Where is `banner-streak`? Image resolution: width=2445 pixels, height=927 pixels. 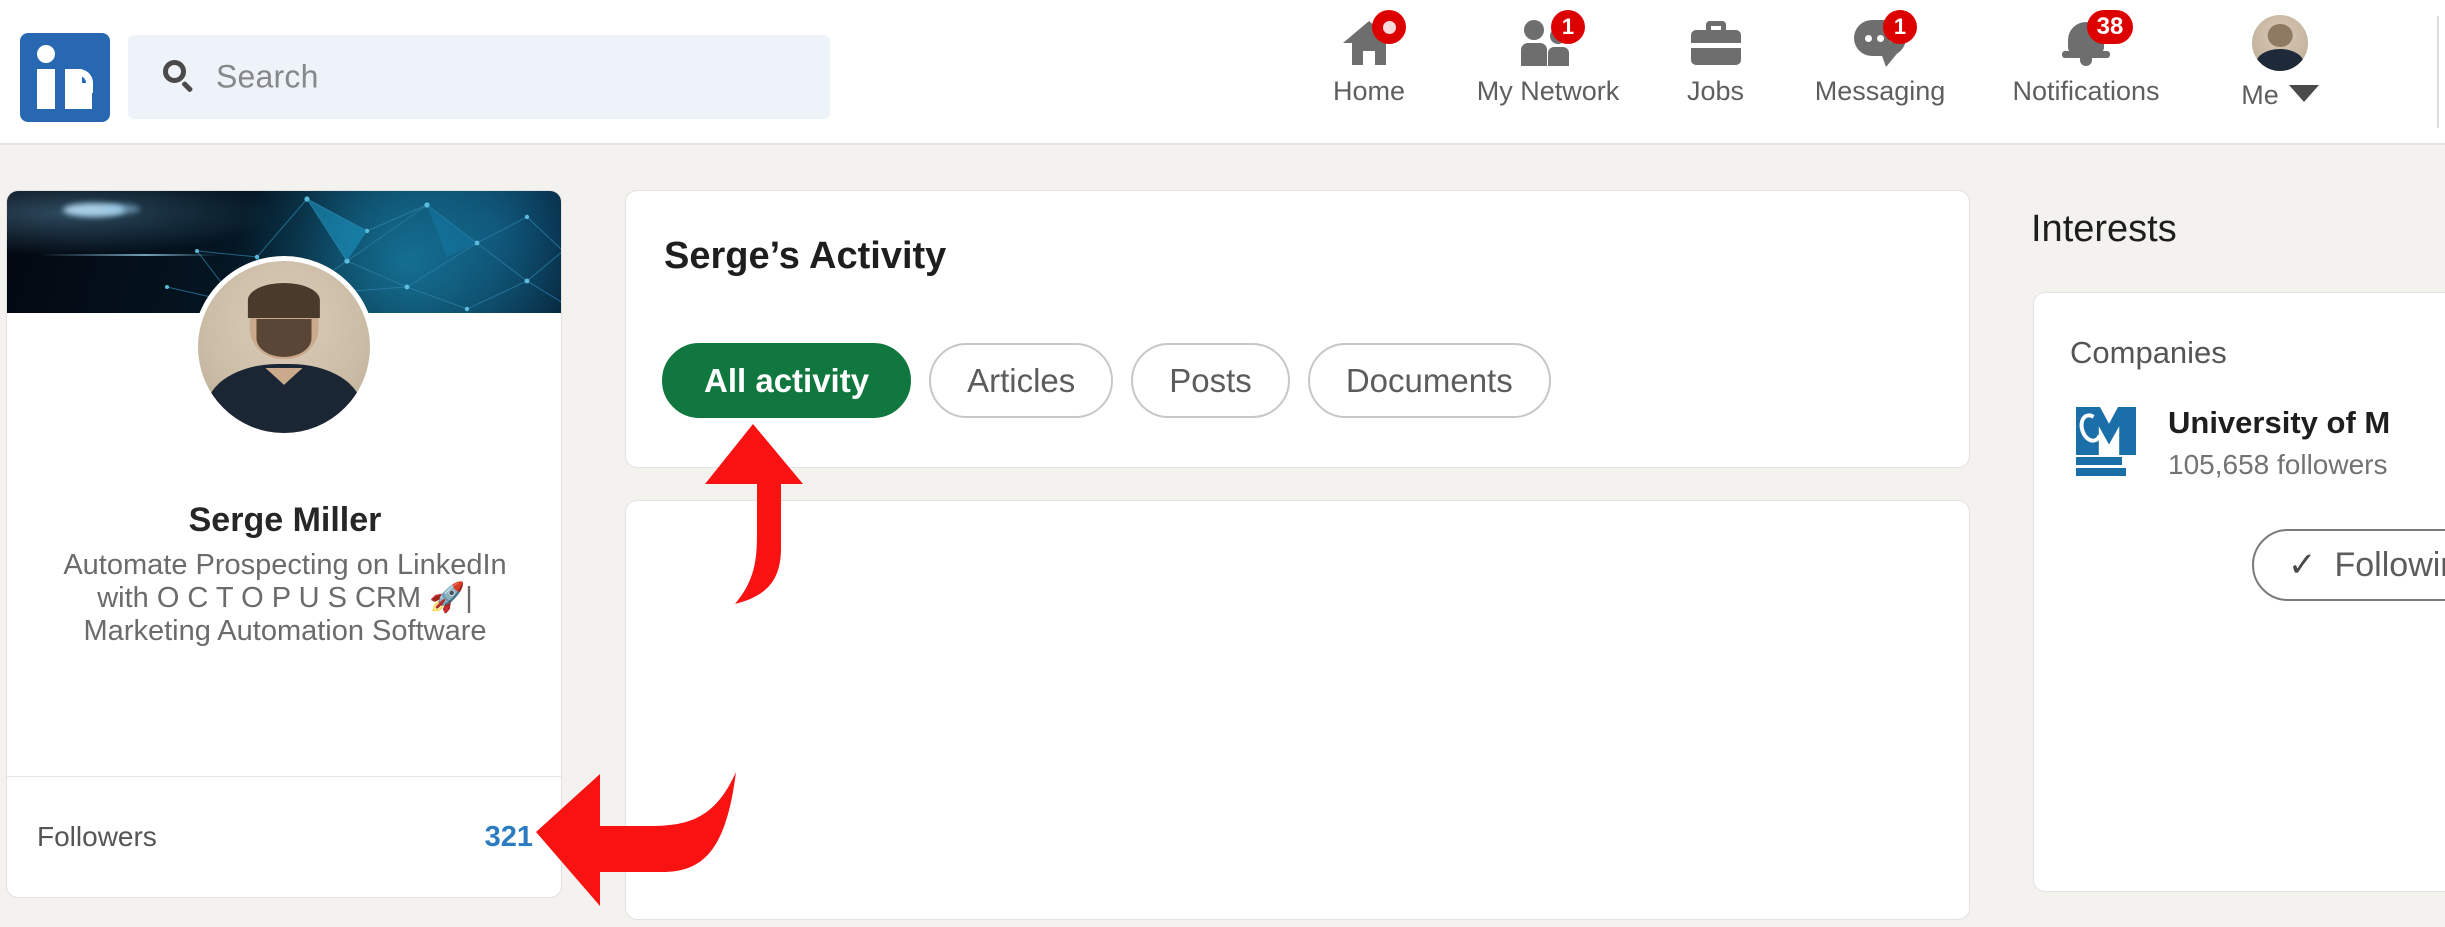
banner-streak is located at coordinates (129, 255).